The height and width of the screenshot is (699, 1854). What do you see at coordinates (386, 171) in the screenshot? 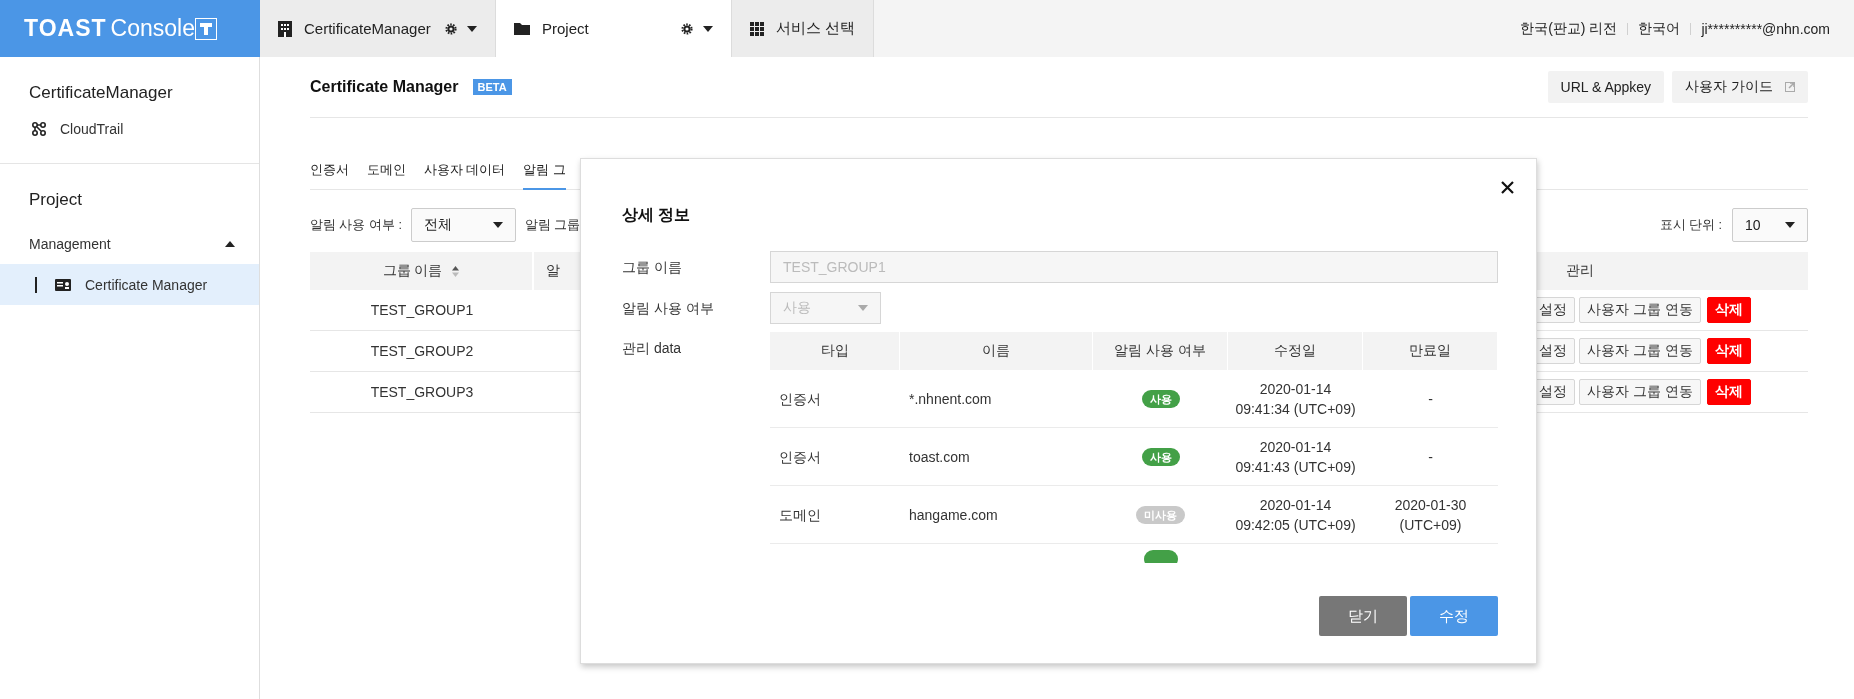
I see `tab: 도메인` at bounding box center [386, 171].